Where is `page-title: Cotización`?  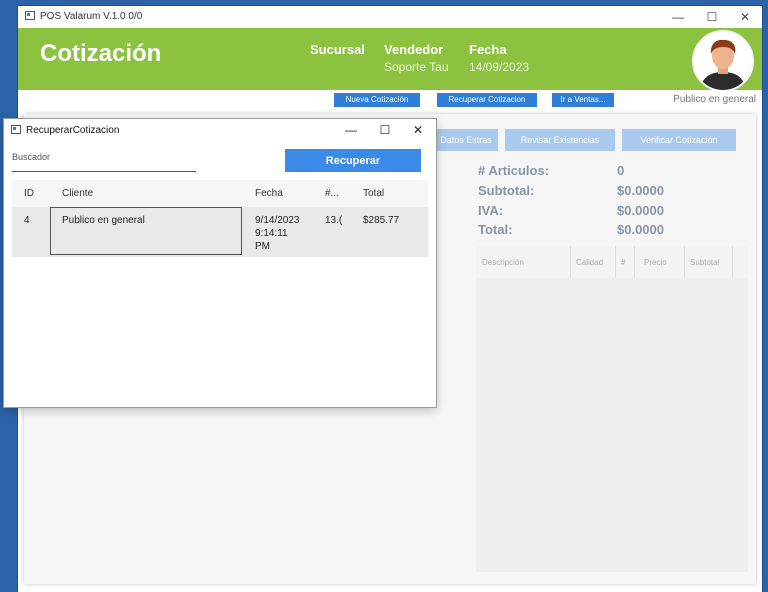
page-title: Cotización is located at coordinates (101, 53).